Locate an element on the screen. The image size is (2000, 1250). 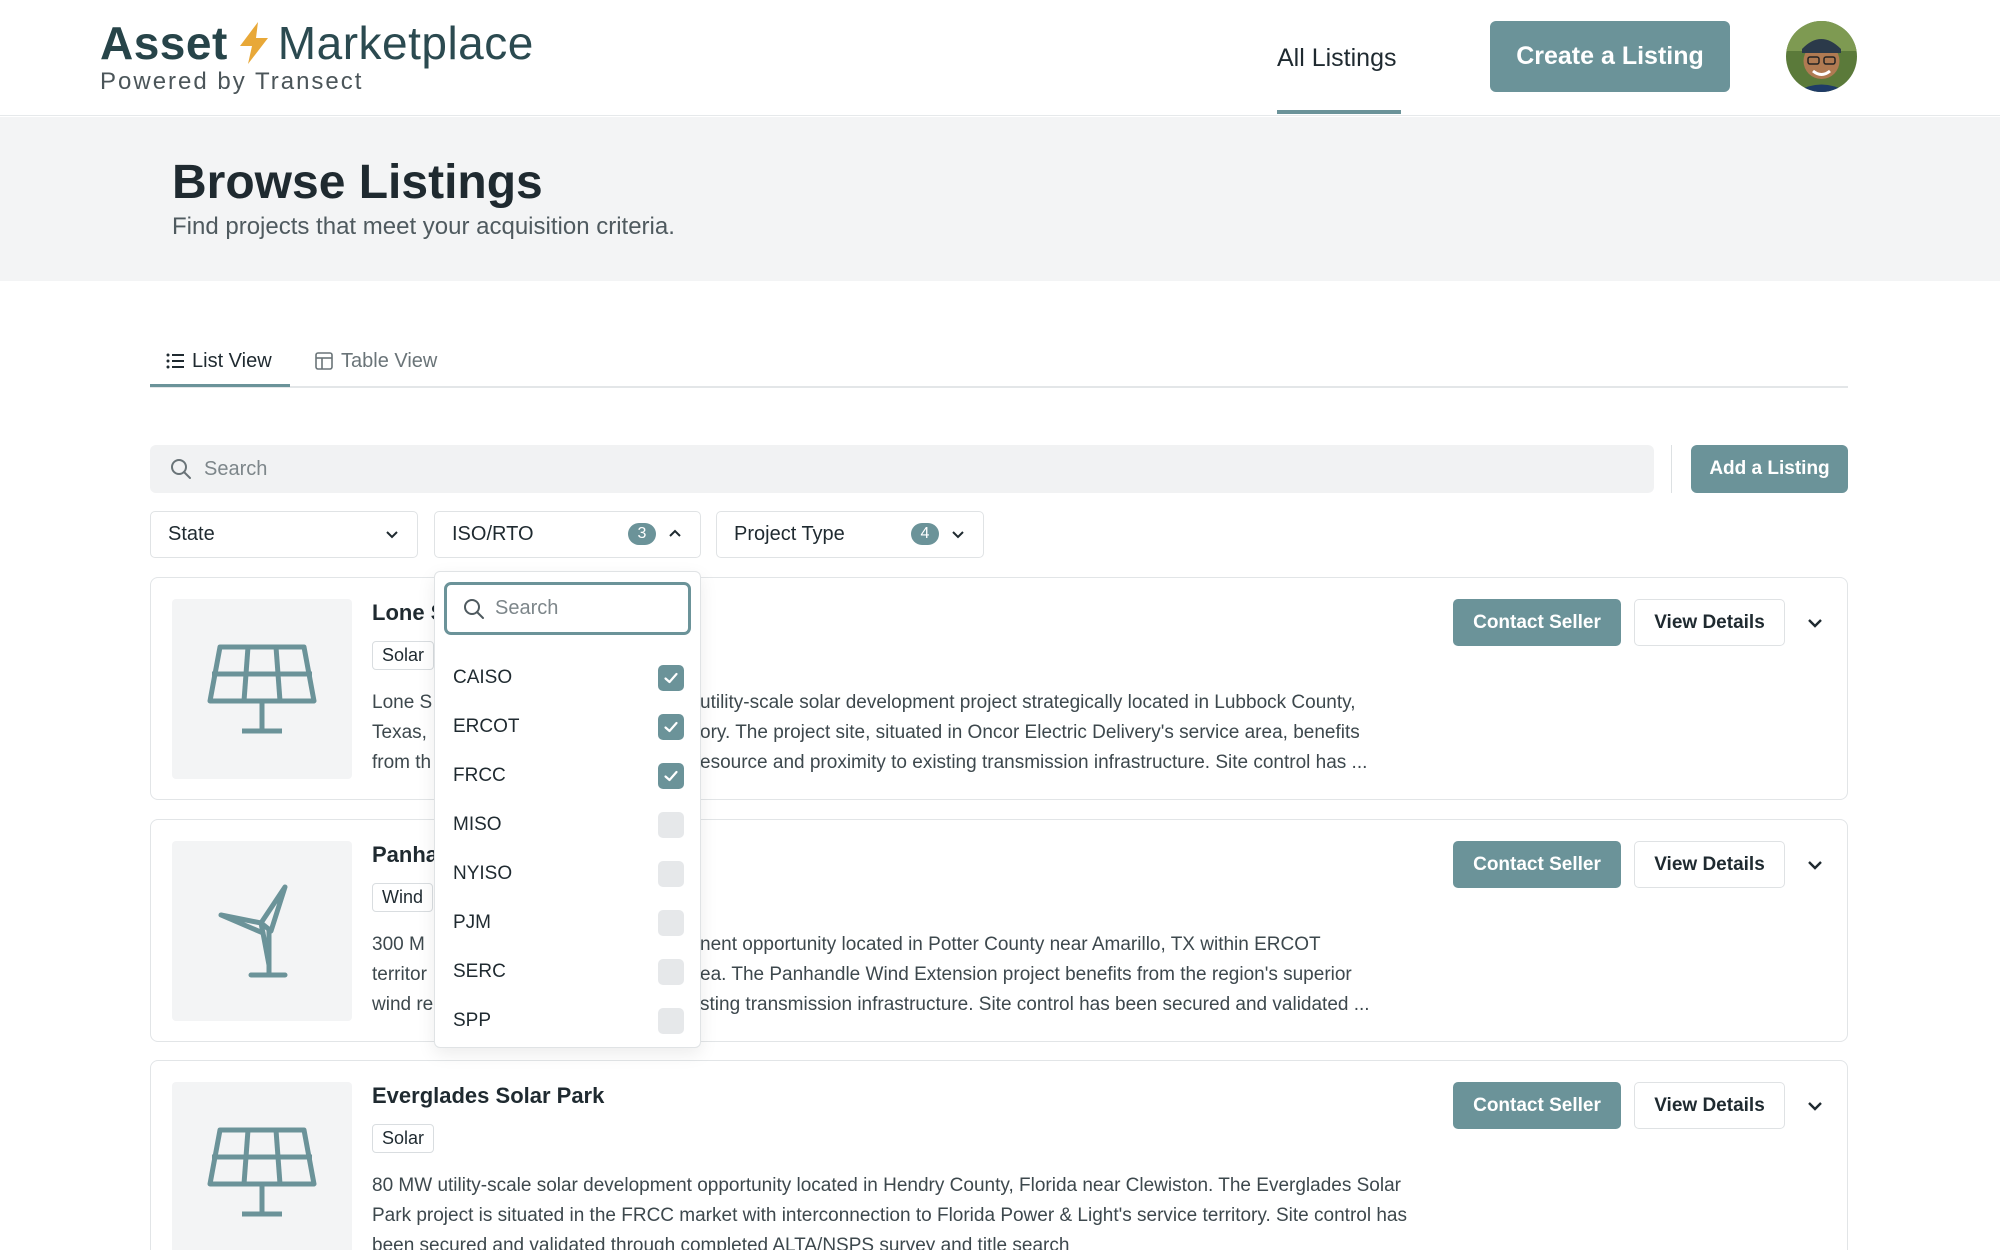
iso-rto-dropdown: Search CAISO ERCOT FRCC MISO NYISO PJM SERC SPP is located at coordinates (567, 809).